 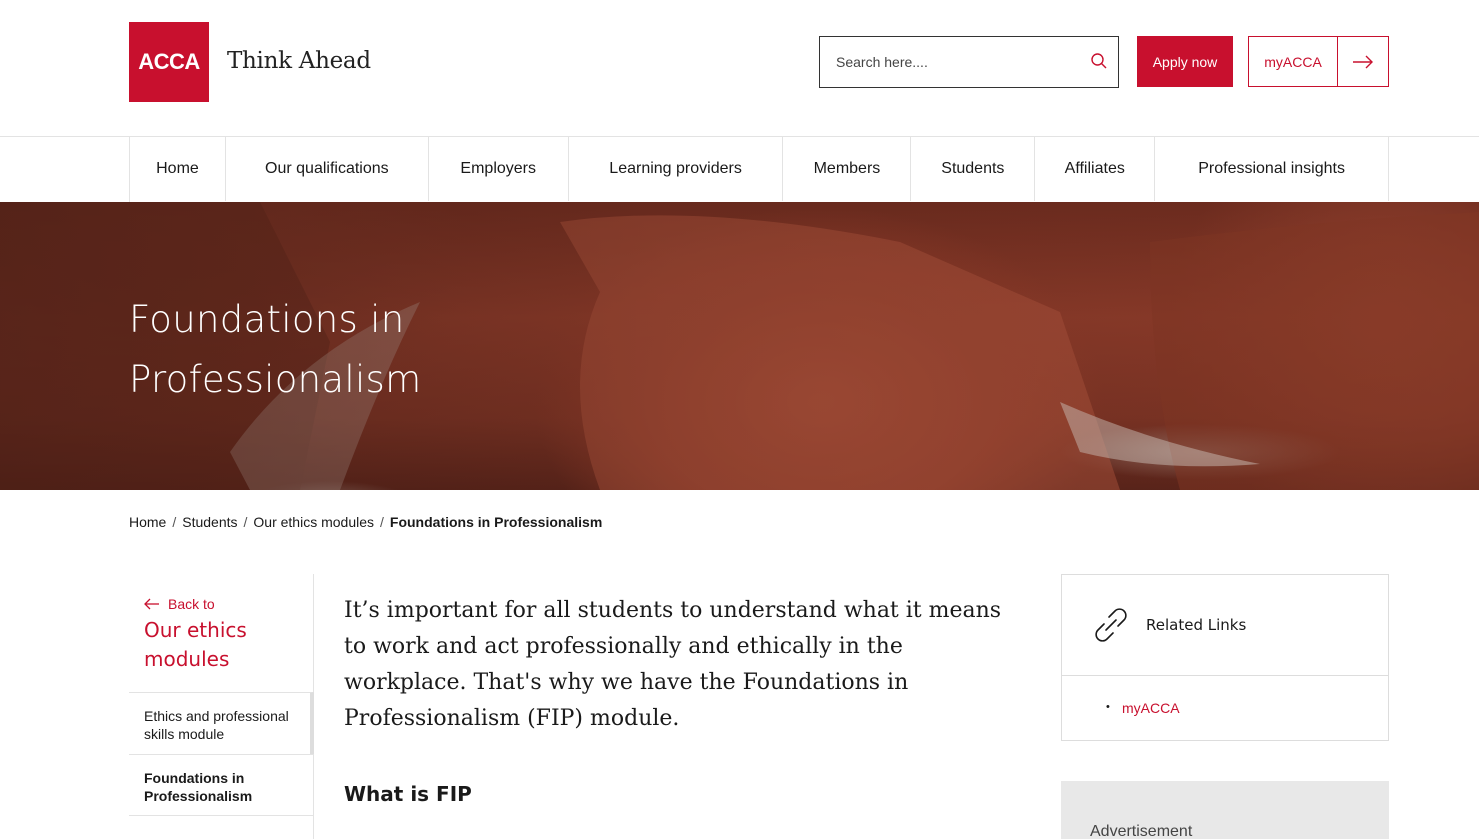 What do you see at coordinates (1293, 61) in the screenshot?
I see `myacca-label: myACCA` at bounding box center [1293, 61].